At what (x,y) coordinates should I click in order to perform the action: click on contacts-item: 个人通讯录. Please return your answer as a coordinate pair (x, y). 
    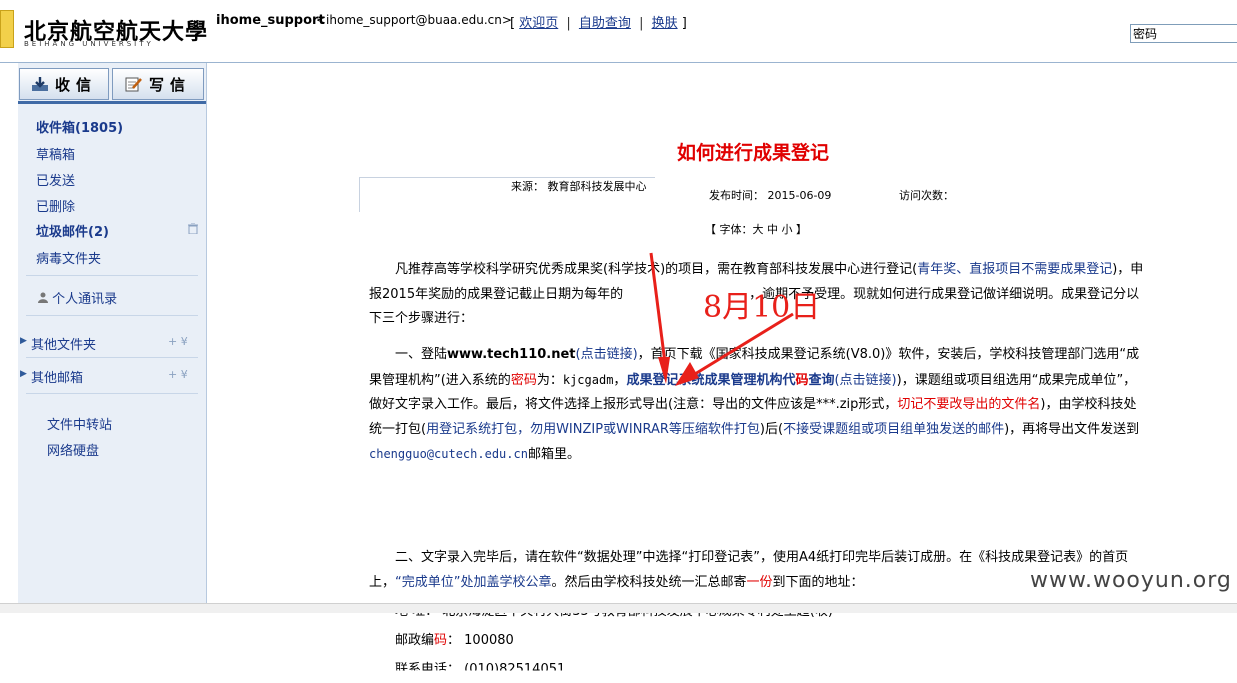
    Looking at the image, I should click on (77, 297).